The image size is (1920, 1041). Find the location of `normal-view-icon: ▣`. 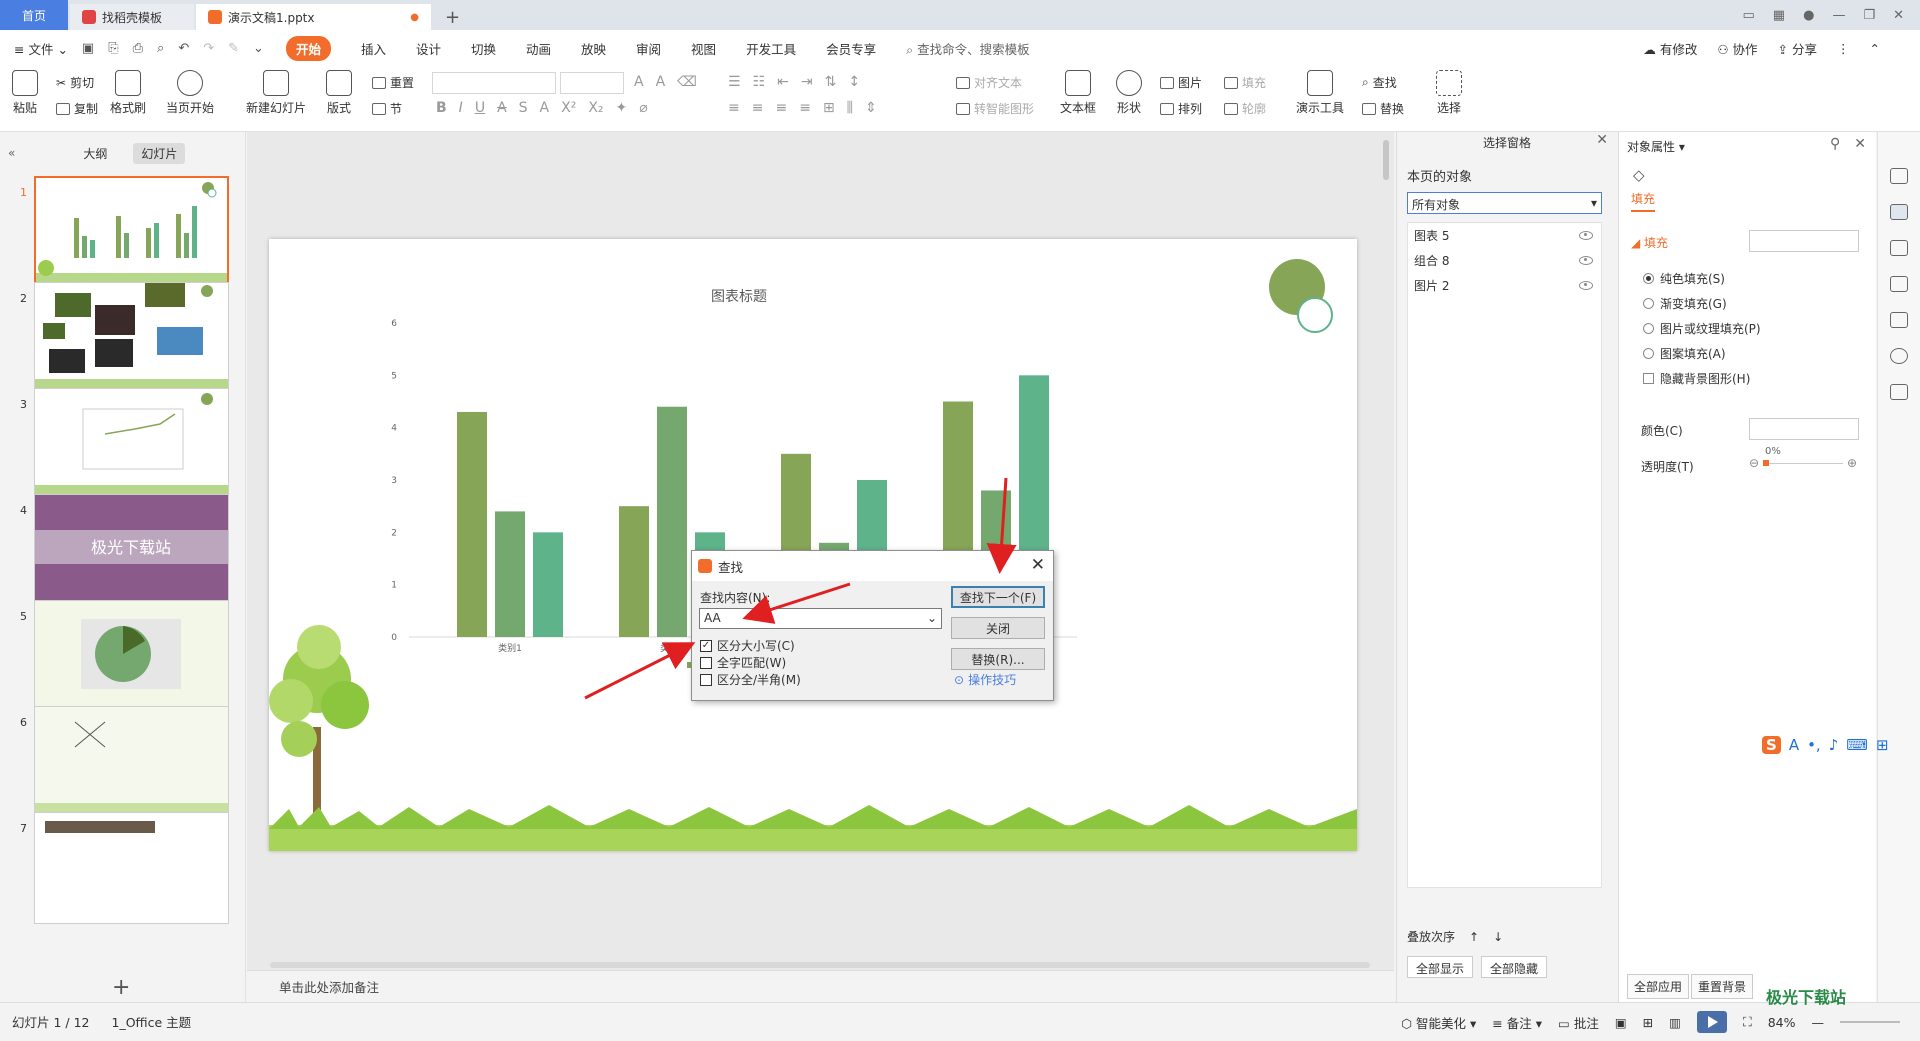

normal-view-icon: ▣ is located at coordinates (1621, 1022).